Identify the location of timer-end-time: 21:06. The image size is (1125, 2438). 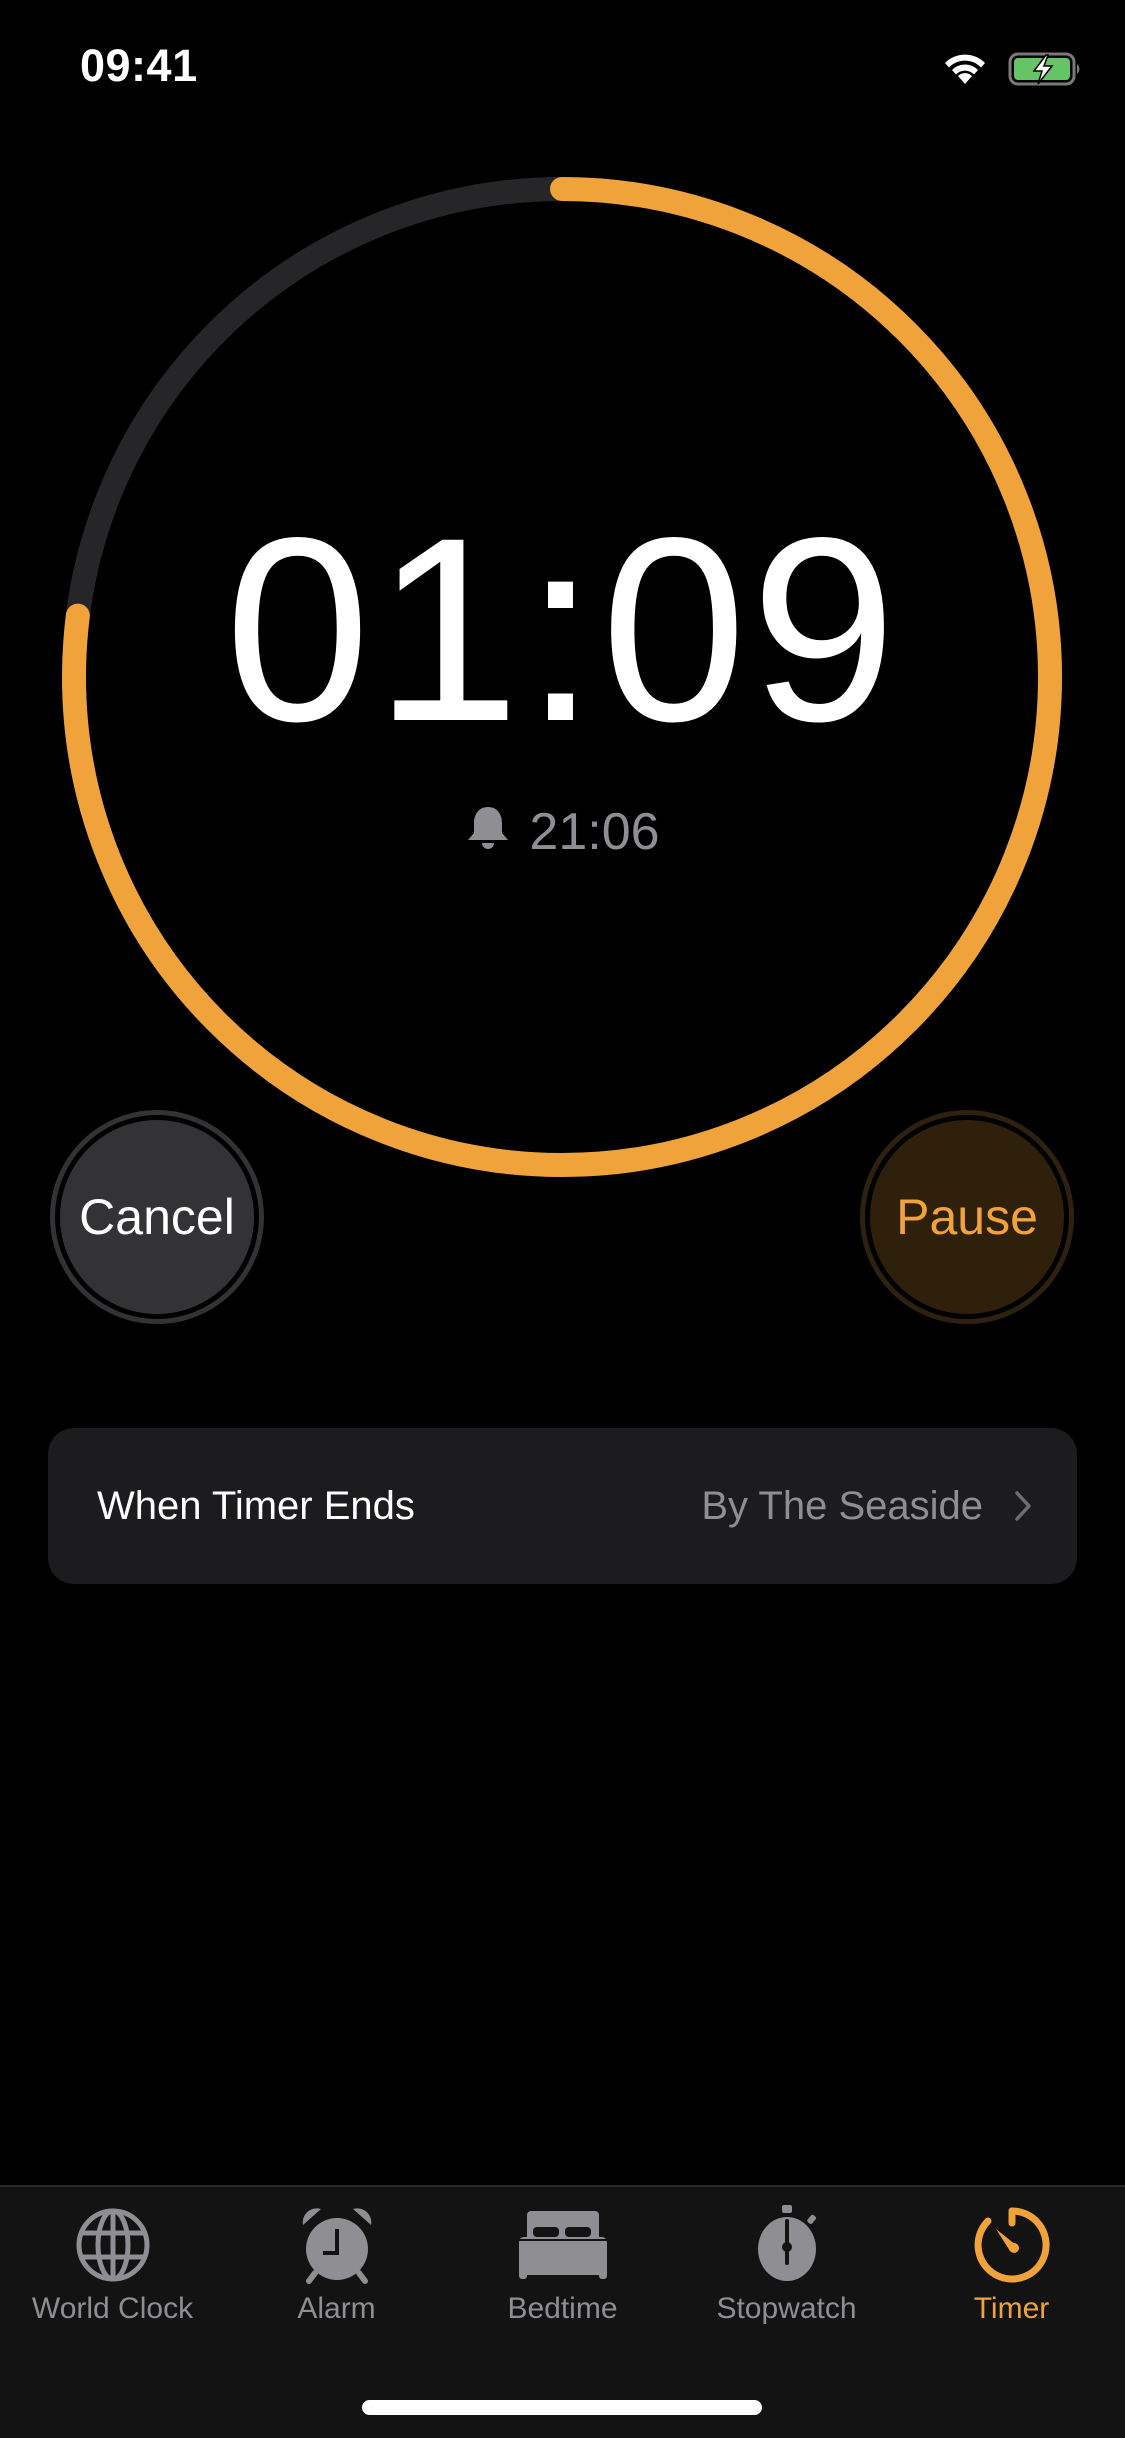
(562, 832).